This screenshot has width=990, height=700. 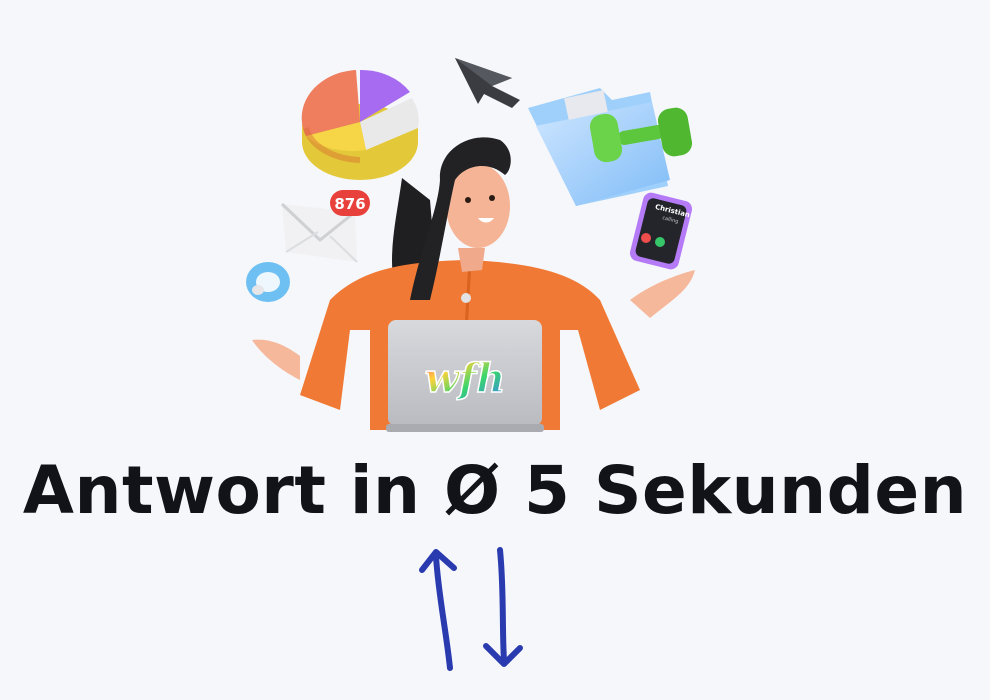 I want to click on smartphone-icon: Christian calling, so click(x=661, y=231).